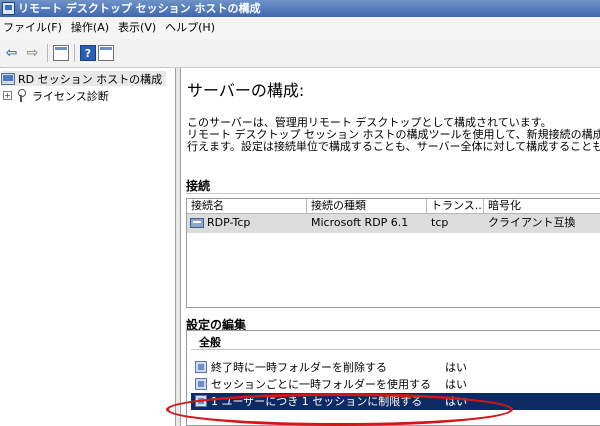 This screenshot has height=426, width=600. Describe the element at coordinates (8, 78) in the screenshot. I see `server-icon` at that location.